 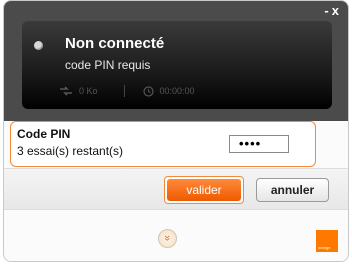 I want to click on expand-button: », so click(x=167, y=238).